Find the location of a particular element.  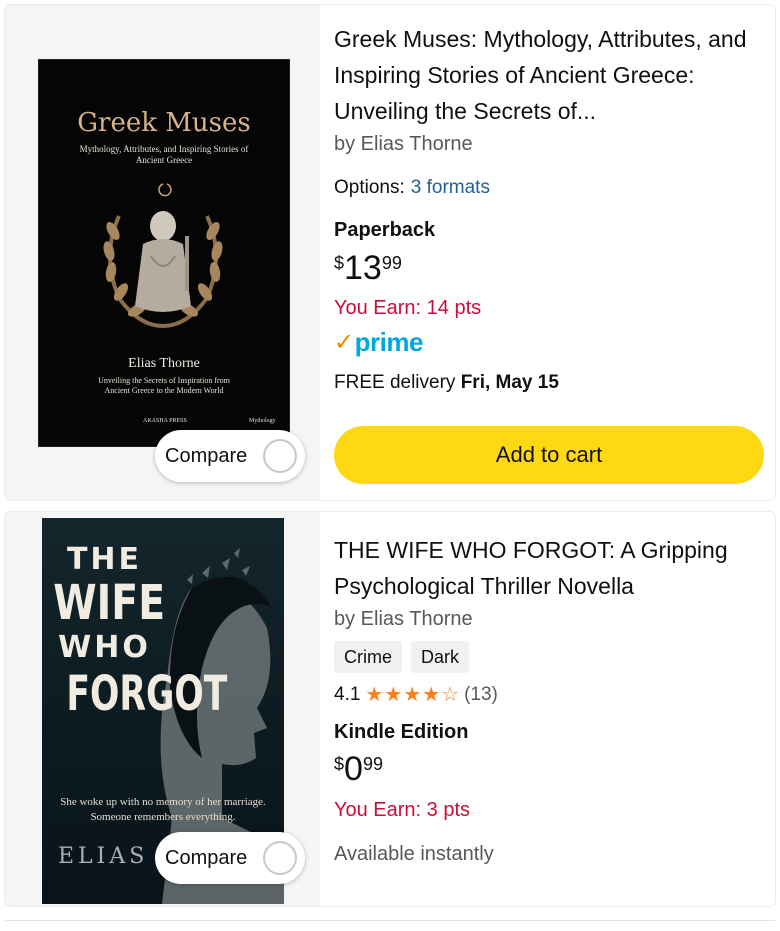

rating-count: (13) is located at coordinates (481, 694).